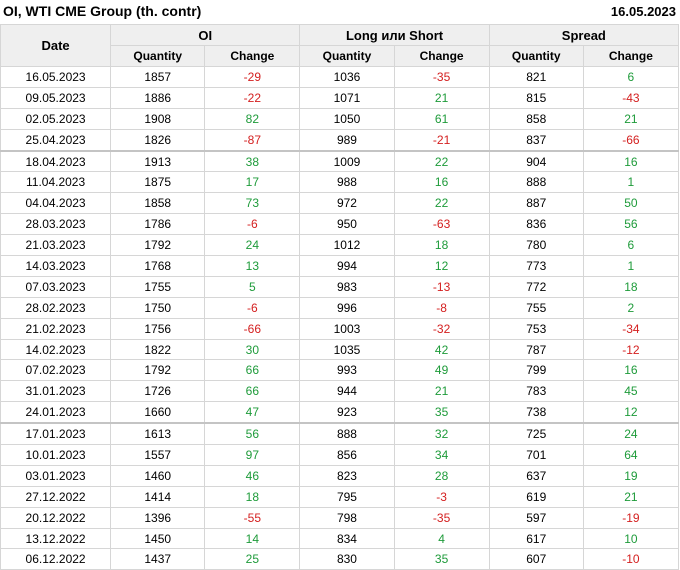  What do you see at coordinates (441, 118) in the screenshot?
I see `long-short-change-cell: 61` at bounding box center [441, 118].